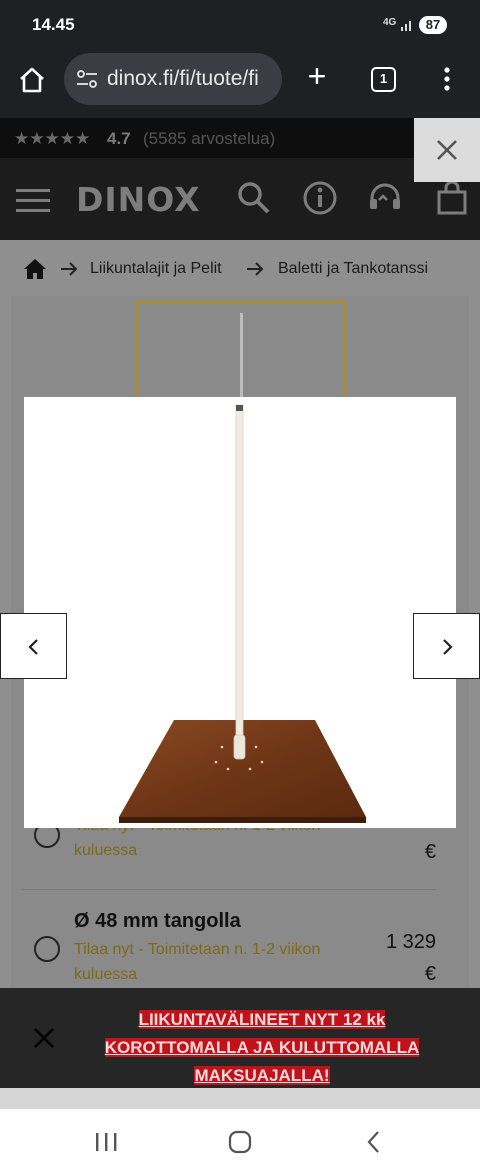 The image size is (480, 1173). Describe the element at coordinates (320, 198) in the screenshot. I see `info-icon` at that location.